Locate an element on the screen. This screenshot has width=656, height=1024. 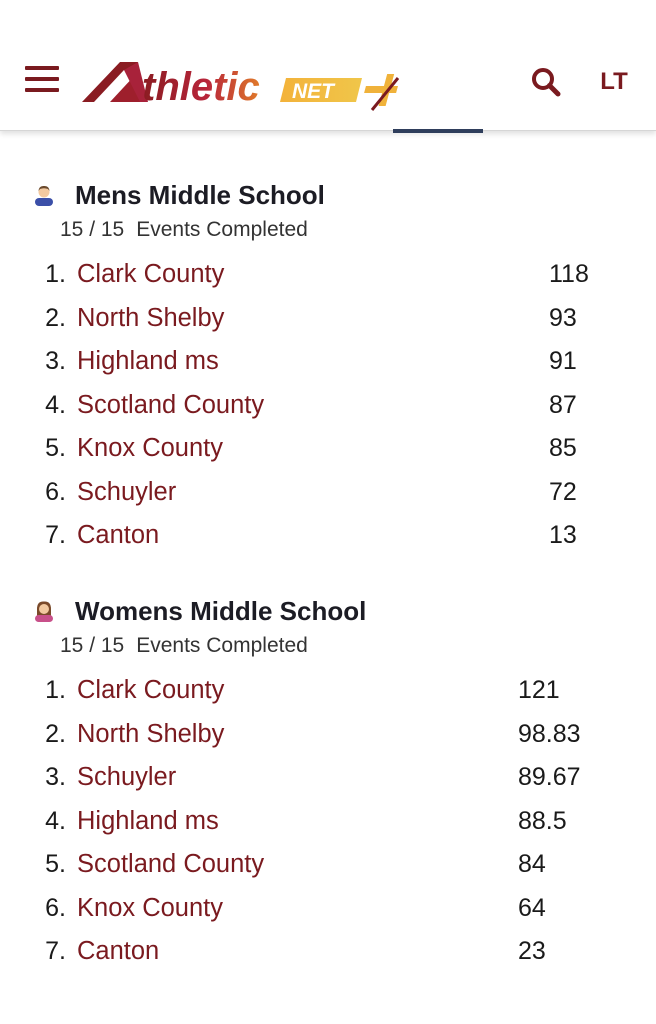
athletic-net-logo: thletic NET is located at coordinates (245, 84).